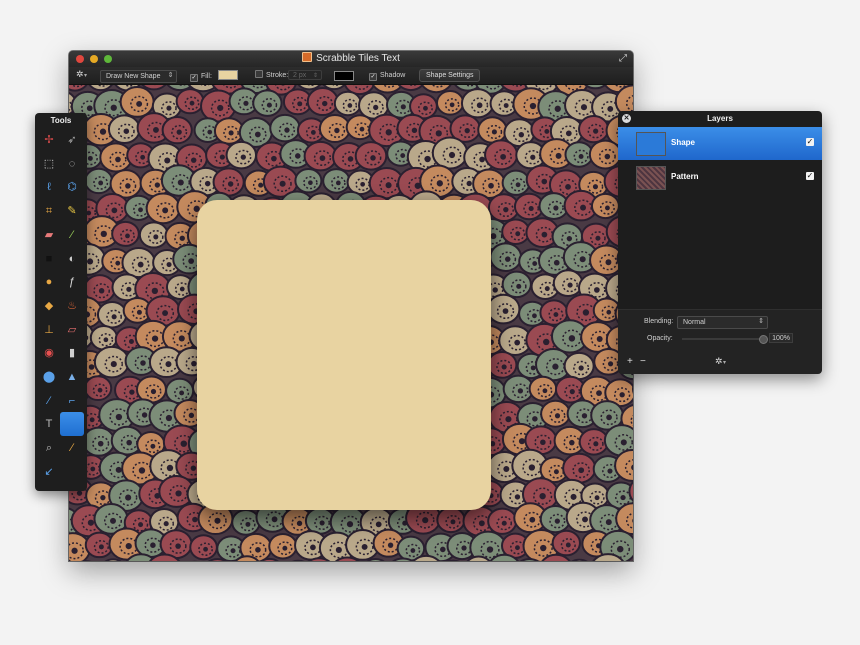 The image size is (860, 645). Describe the element at coordinates (781, 338) in the screenshot. I see `opacity-value-field: 100%` at that location.